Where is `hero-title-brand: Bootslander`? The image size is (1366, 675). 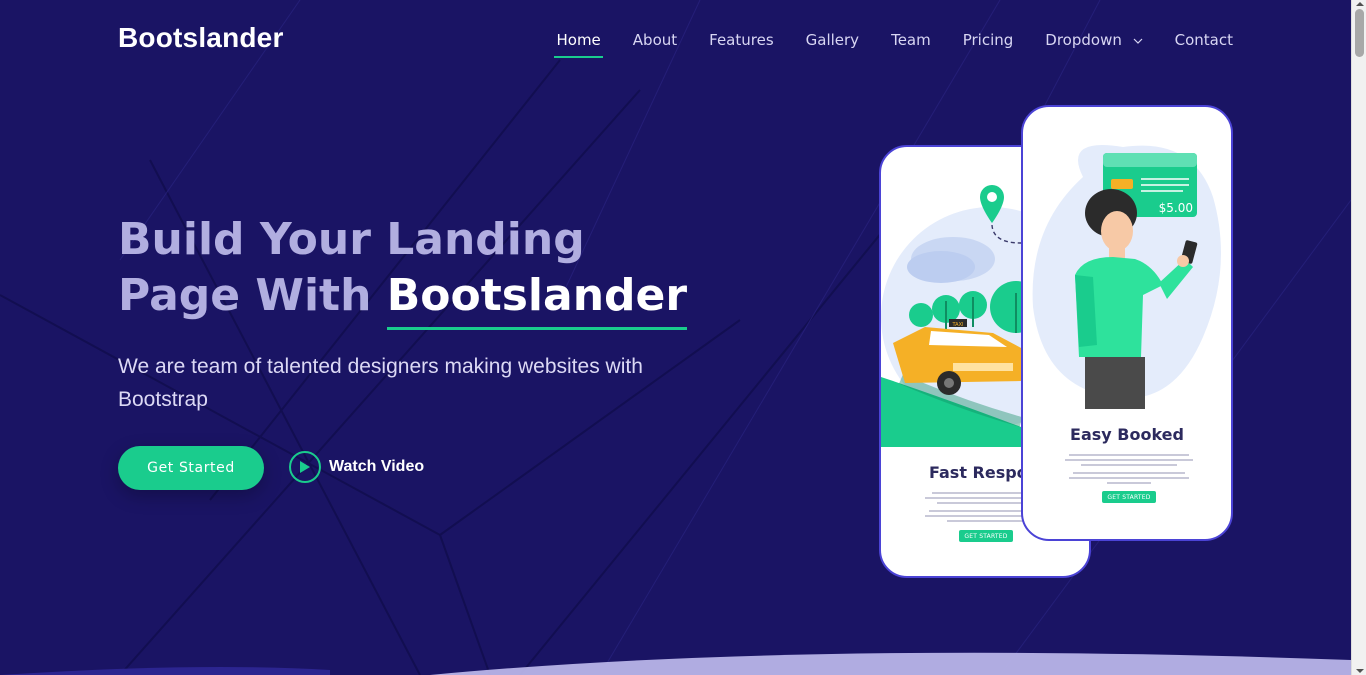
hero-title-brand: Bootslander is located at coordinates (537, 299).